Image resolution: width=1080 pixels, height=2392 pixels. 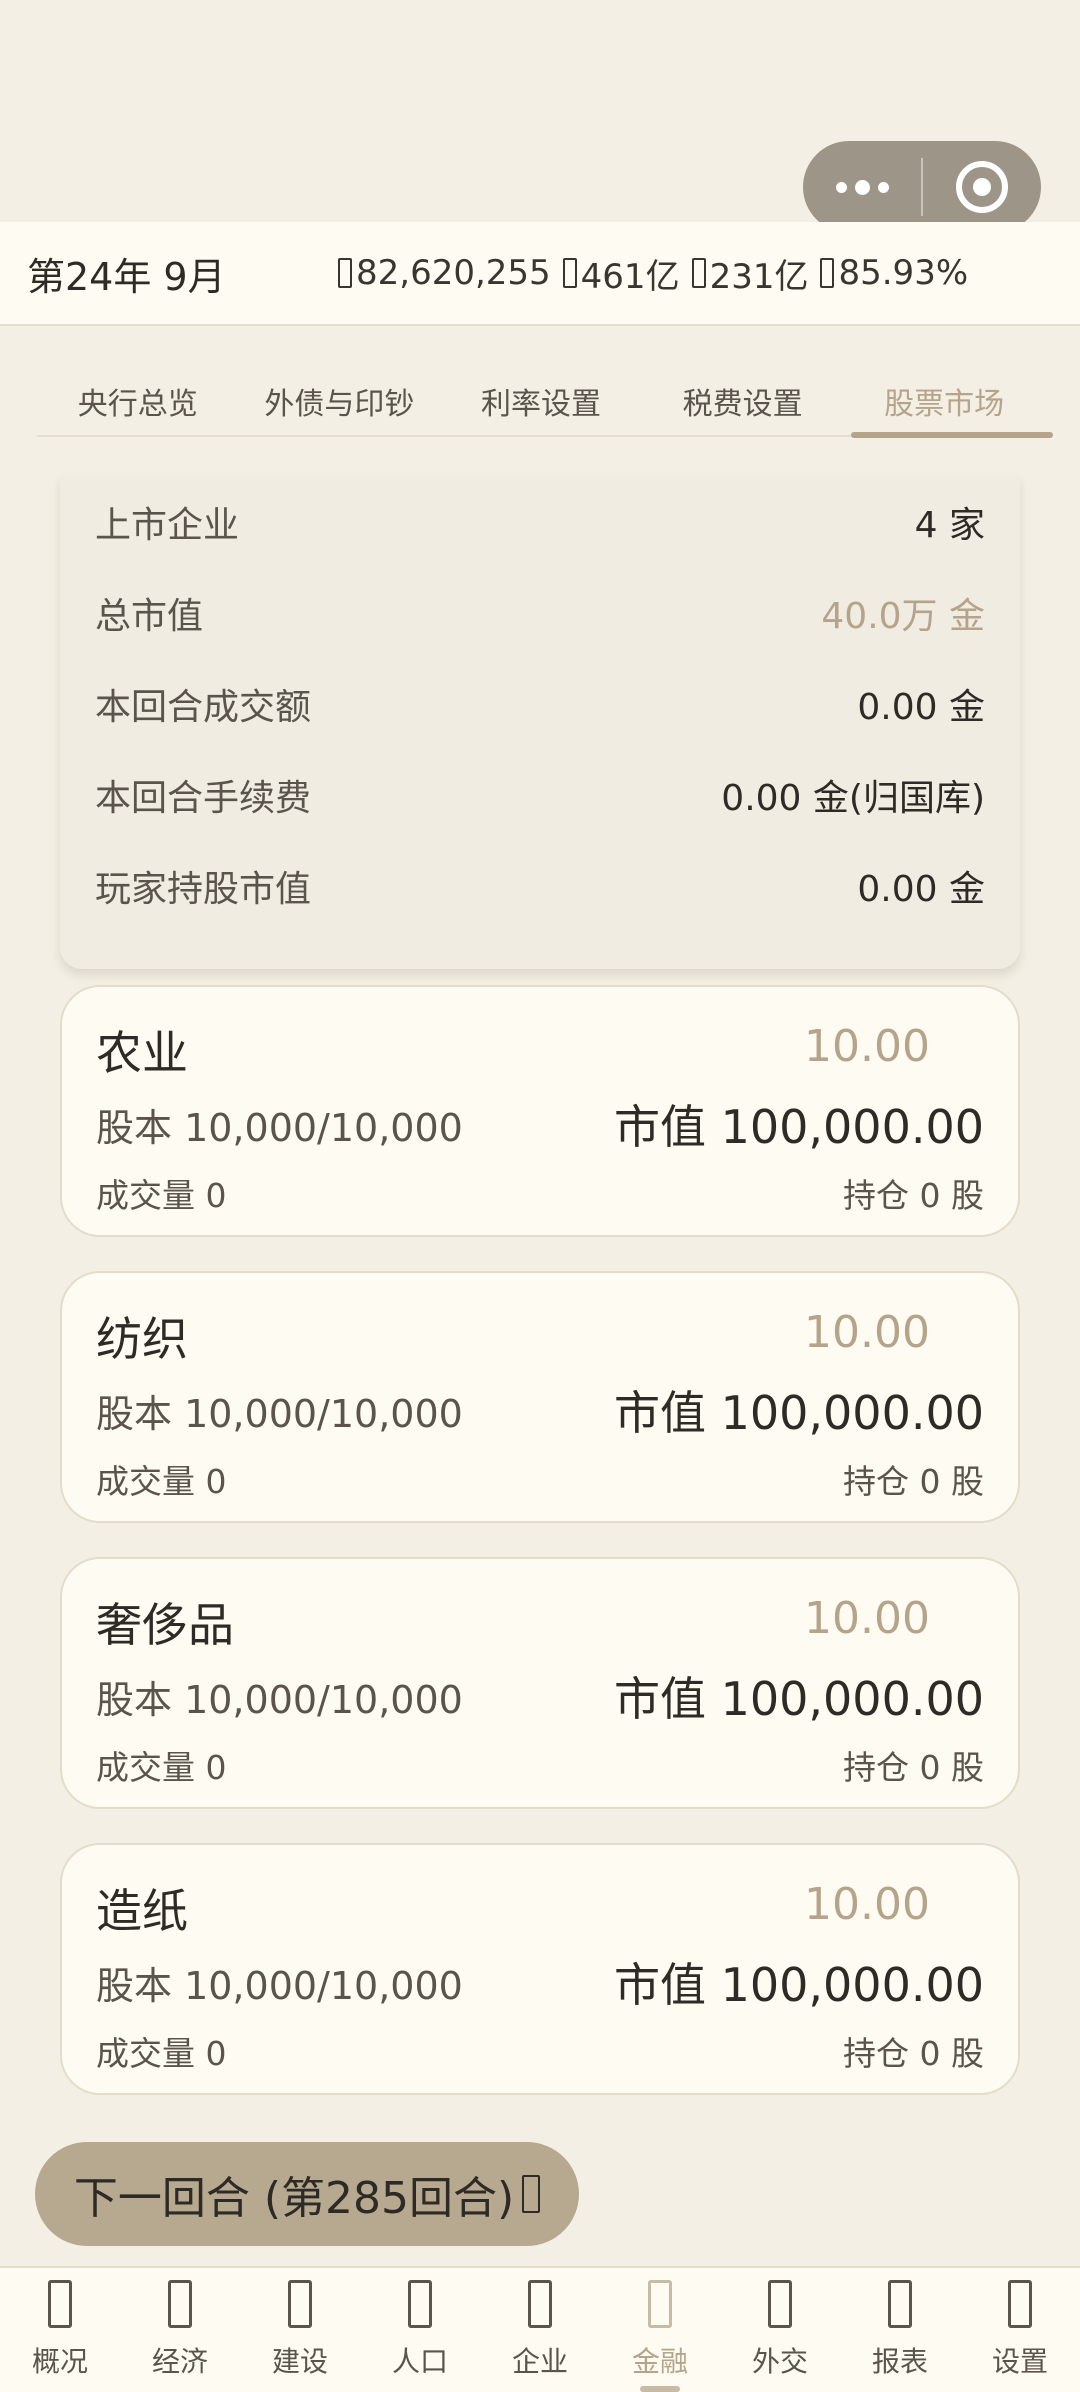 What do you see at coordinates (862, 187) in the screenshot?
I see `more-menu-button` at bounding box center [862, 187].